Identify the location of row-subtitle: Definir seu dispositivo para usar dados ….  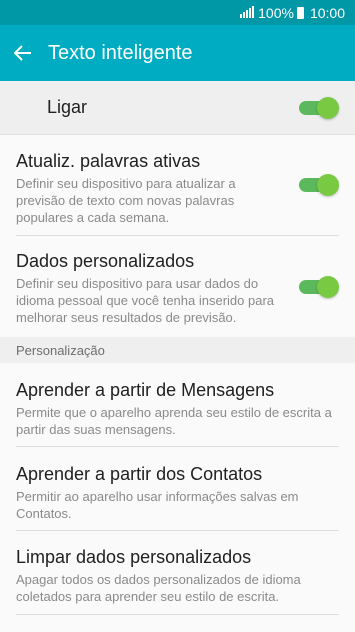
(145, 300).